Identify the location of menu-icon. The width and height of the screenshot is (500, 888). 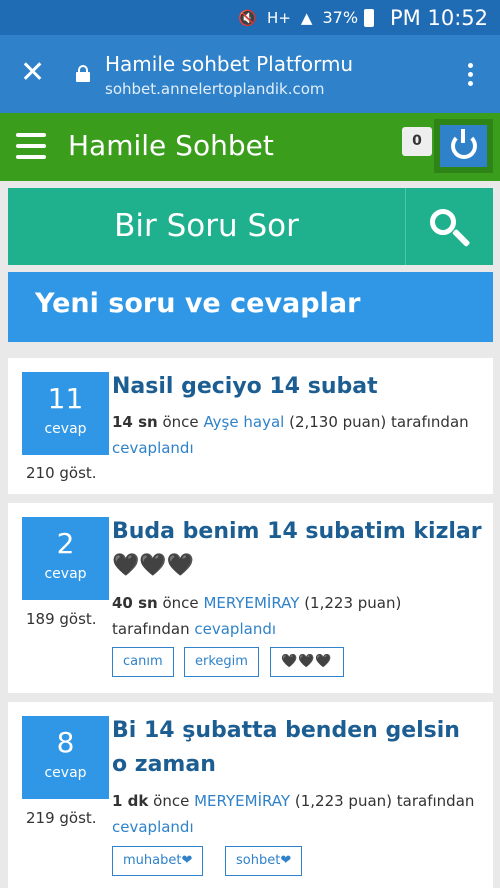
(31, 146).